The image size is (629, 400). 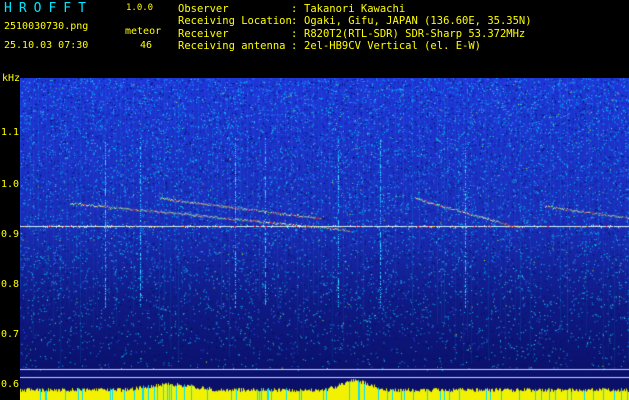 I want to click on meteor-label: meteor, so click(x=143, y=31).